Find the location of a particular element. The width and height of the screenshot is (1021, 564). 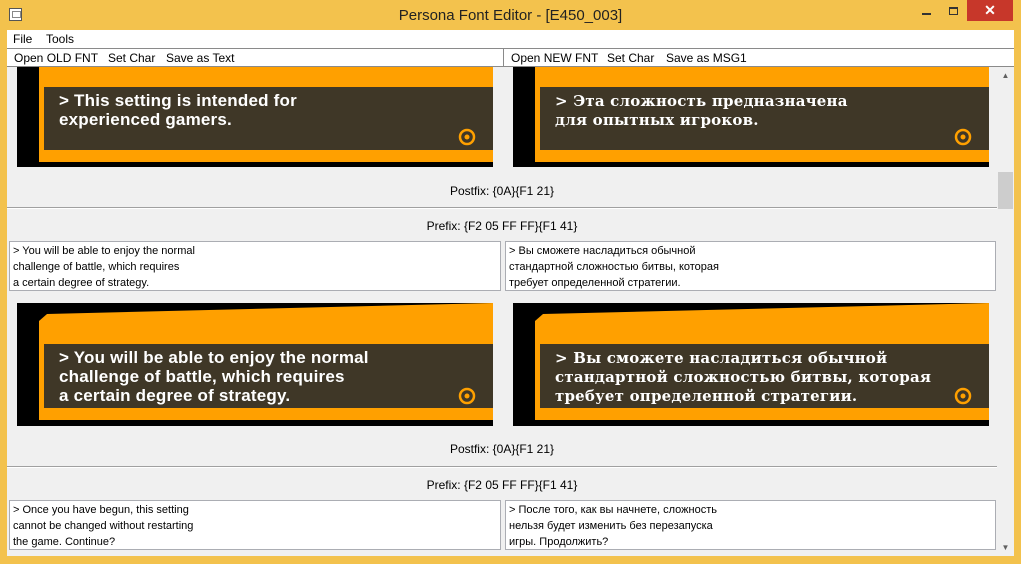

set-char-new-button: Set Char is located at coordinates (630, 58).